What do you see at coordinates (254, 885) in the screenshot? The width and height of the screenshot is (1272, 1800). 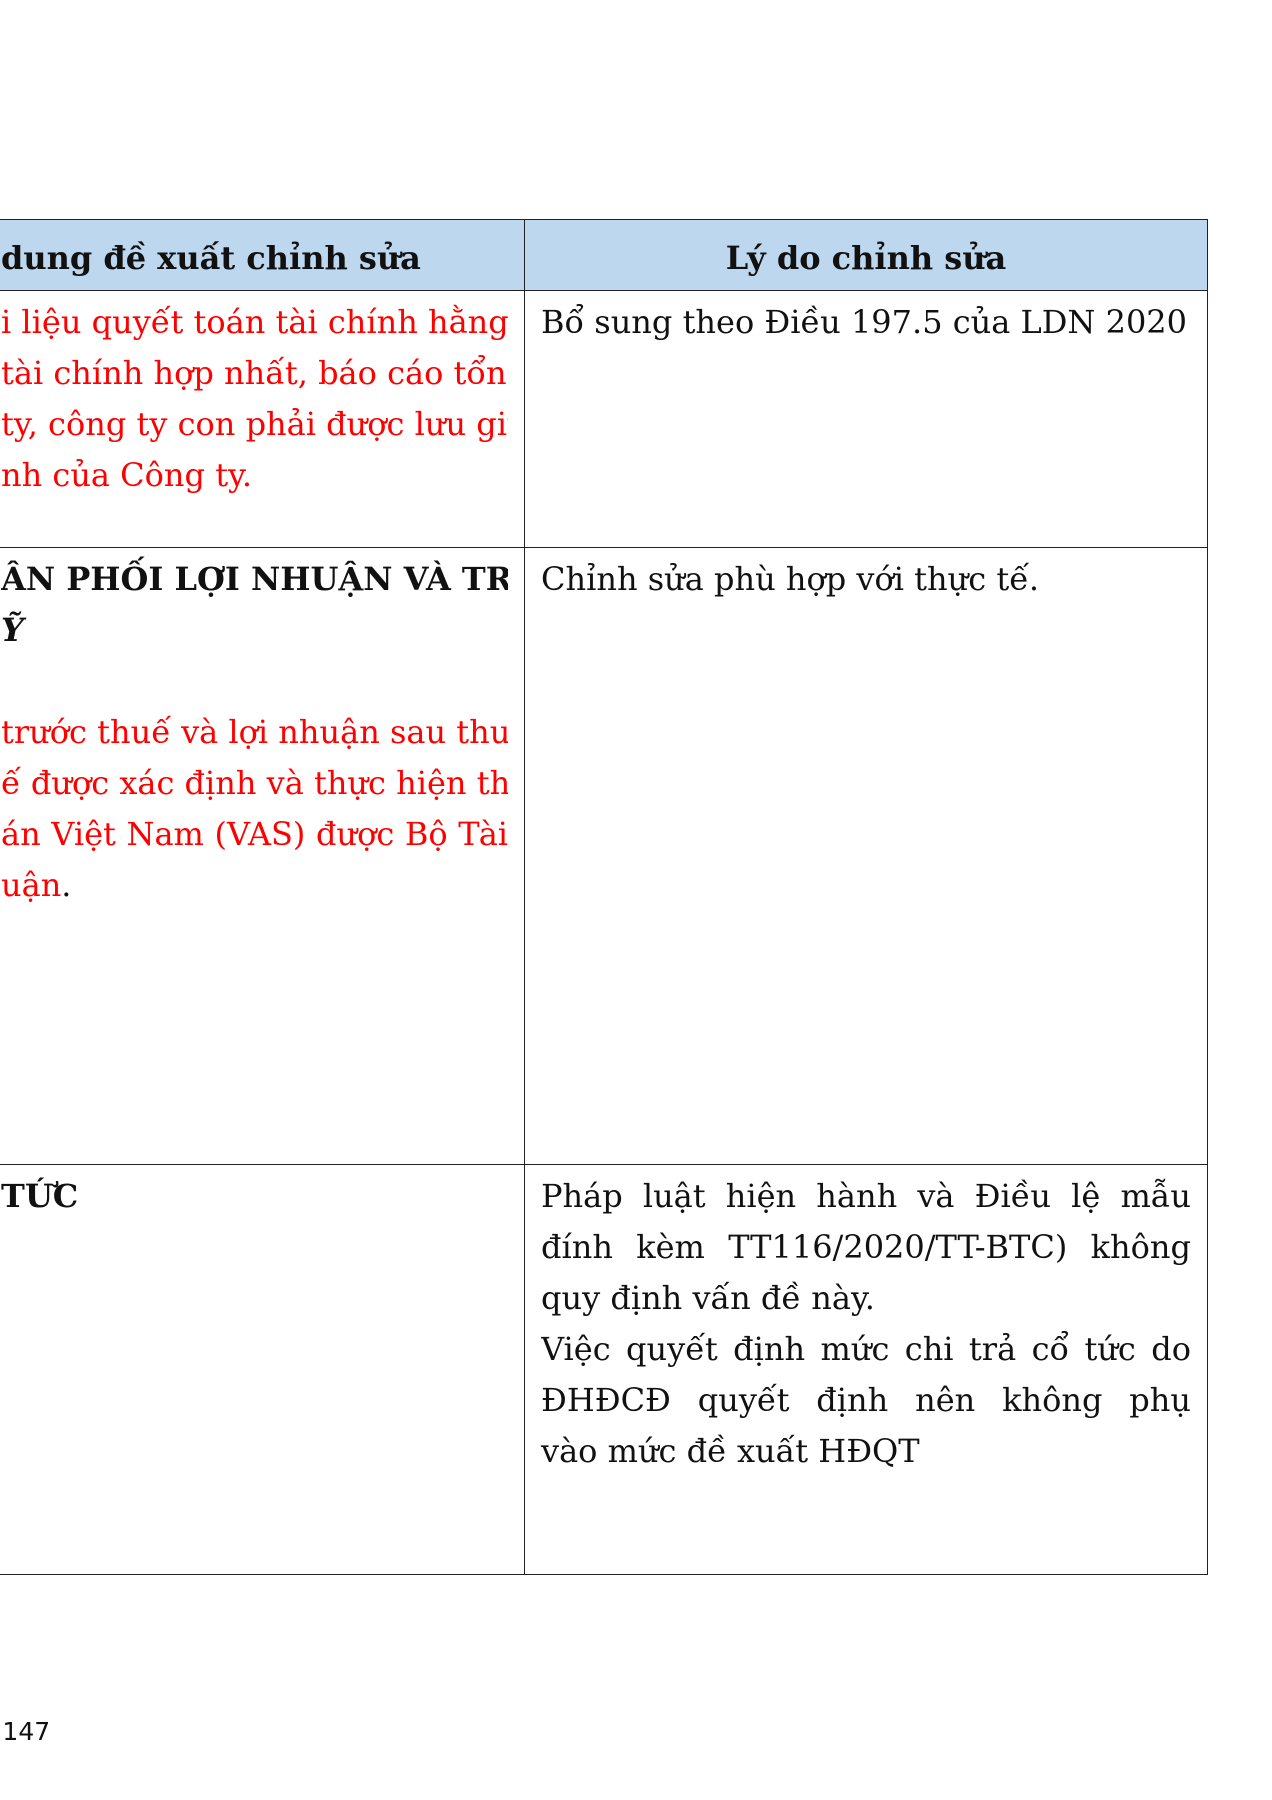 I see `text-line: uận.` at bounding box center [254, 885].